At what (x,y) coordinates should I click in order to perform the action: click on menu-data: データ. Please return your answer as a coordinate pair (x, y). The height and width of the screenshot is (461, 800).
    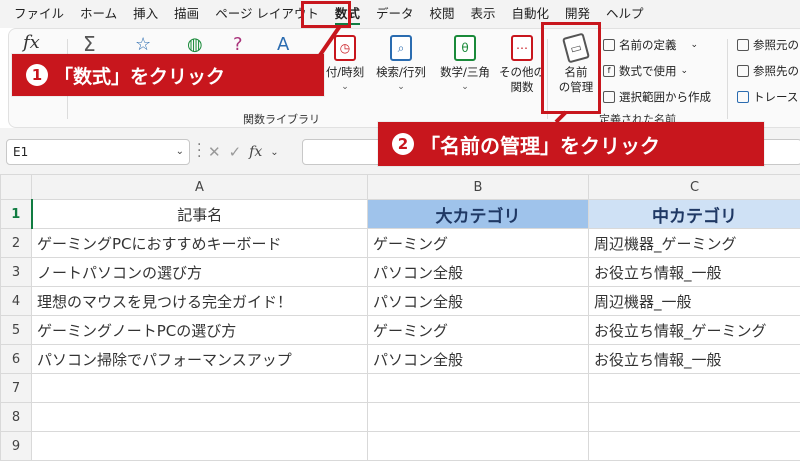
    Looking at the image, I should click on (395, 14).